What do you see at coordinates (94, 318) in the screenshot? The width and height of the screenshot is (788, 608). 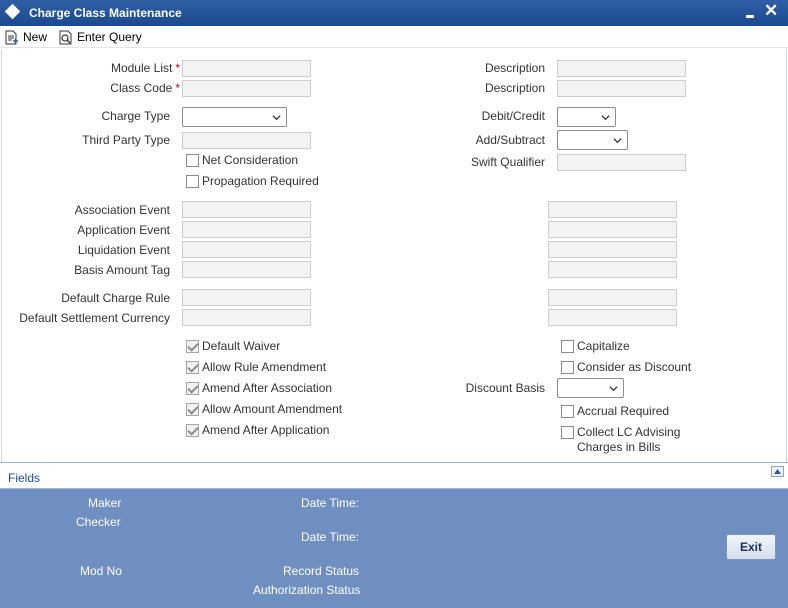 I see `default-settlement-currency-label: Default Settlement Currency` at bounding box center [94, 318].